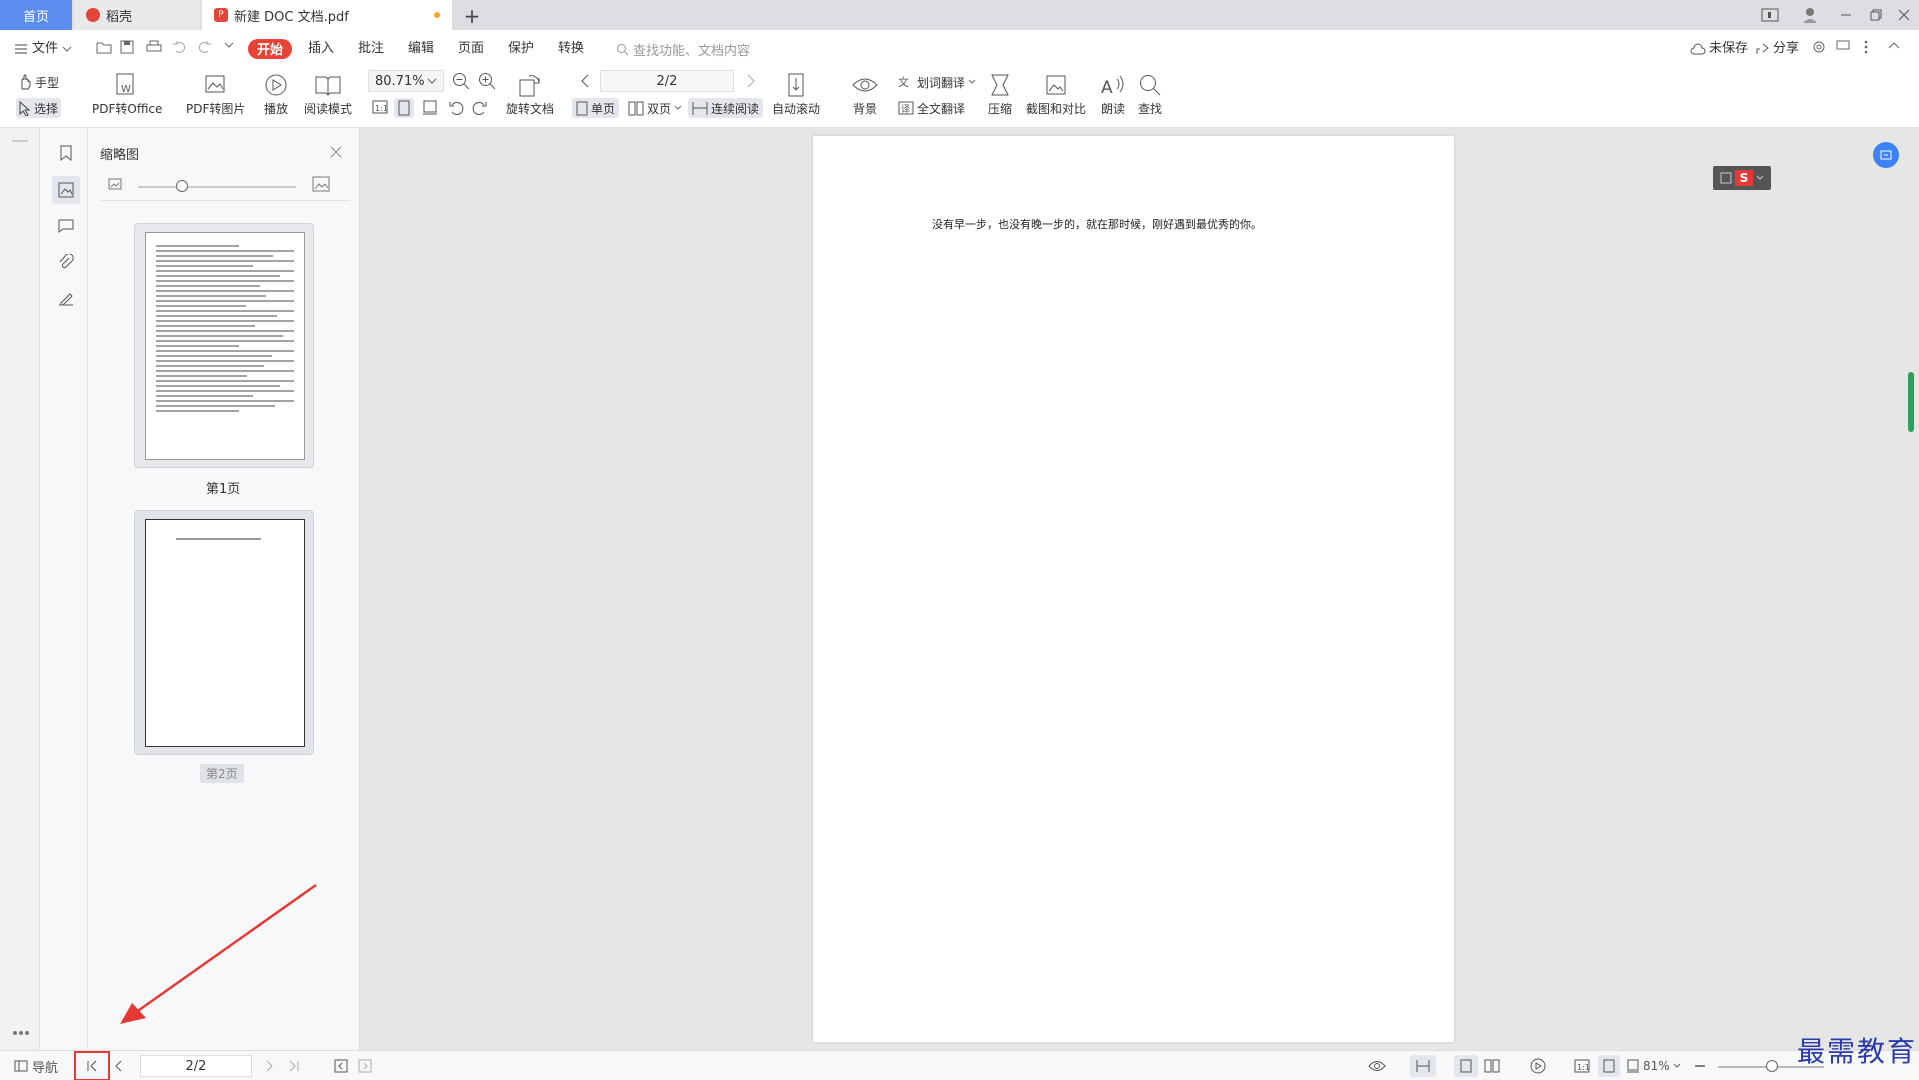 The width and height of the screenshot is (1919, 1080). Describe the element at coordinates (1698, 49) in the screenshot. I see `cloud-icon` at that location.